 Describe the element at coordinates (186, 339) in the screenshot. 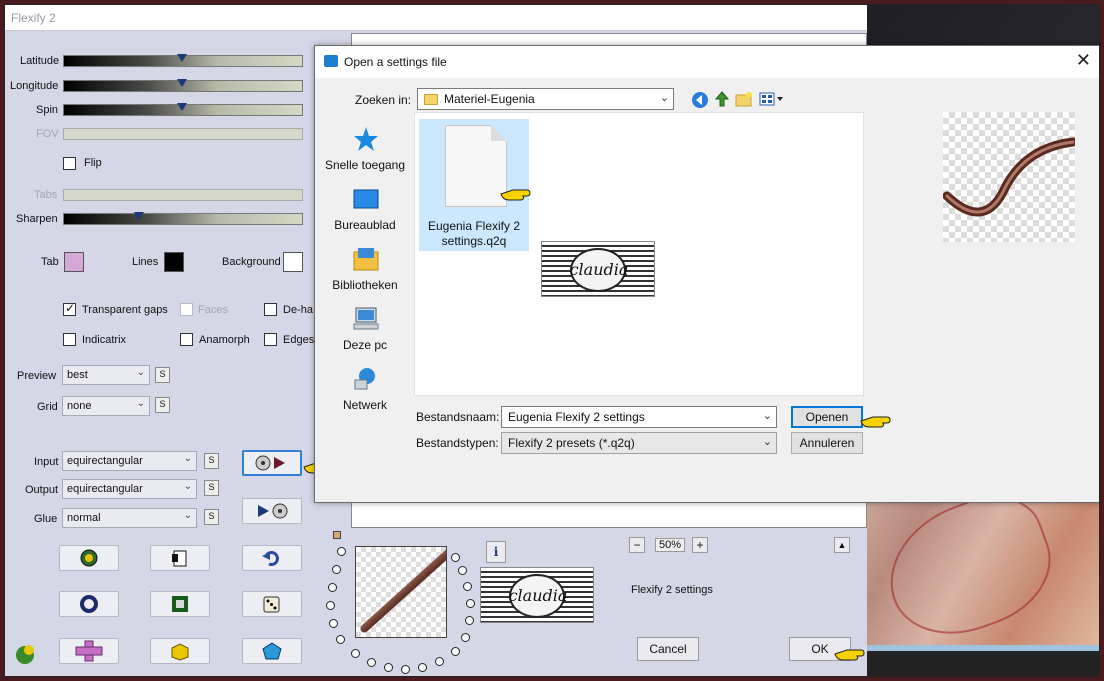

I see `anamorph-checkbox` at that location.